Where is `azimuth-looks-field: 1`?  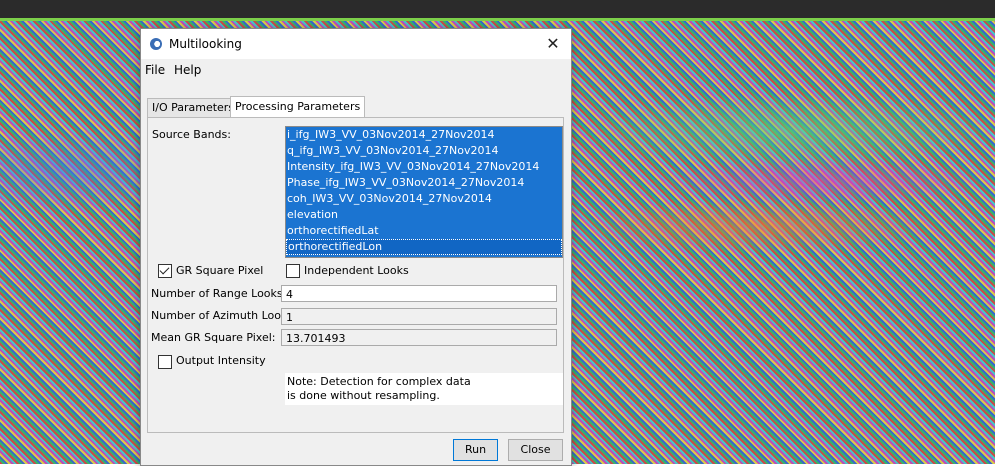
azimuth-looks-field: 1 is located at coordinates (419, 316).